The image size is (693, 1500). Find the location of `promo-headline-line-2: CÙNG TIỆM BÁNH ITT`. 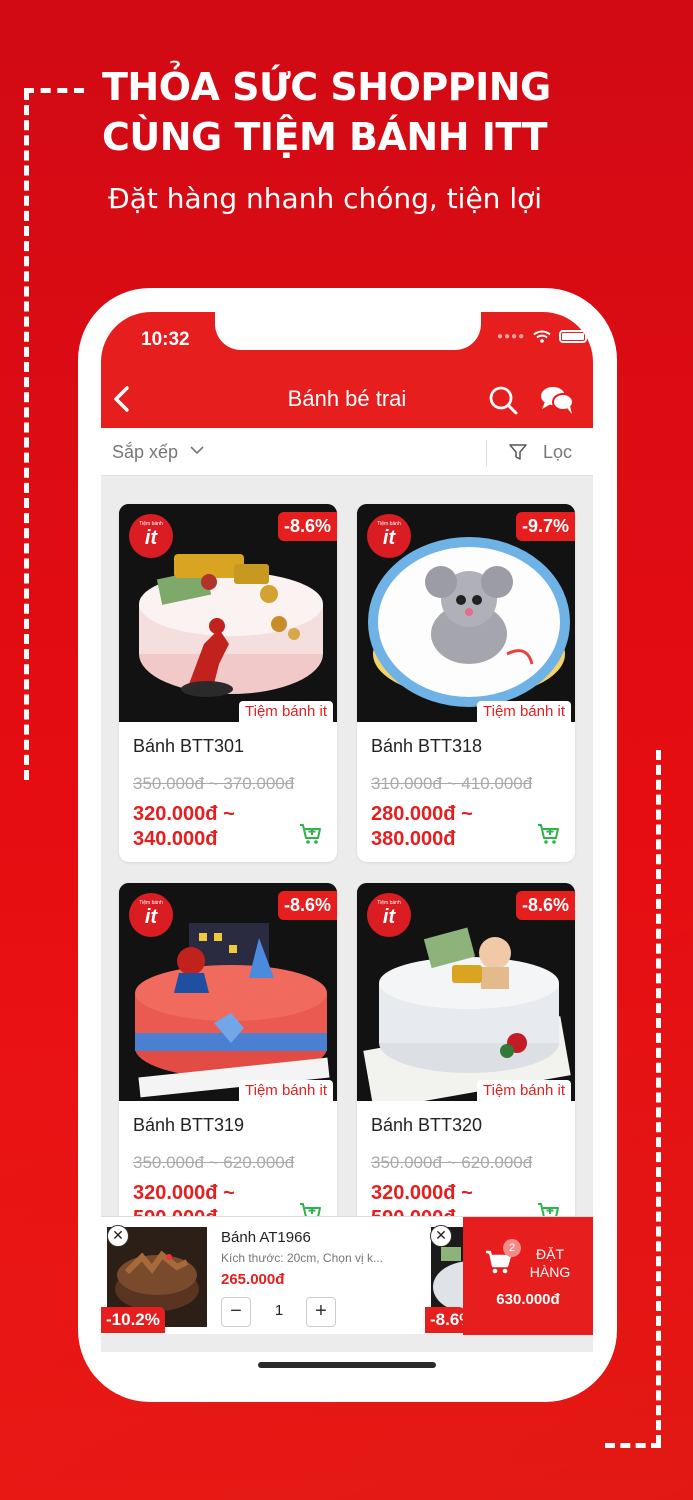

promo-headline-line-2: CÙNG TIỆM BÁNH ITT is located at coordinates (325, 137).